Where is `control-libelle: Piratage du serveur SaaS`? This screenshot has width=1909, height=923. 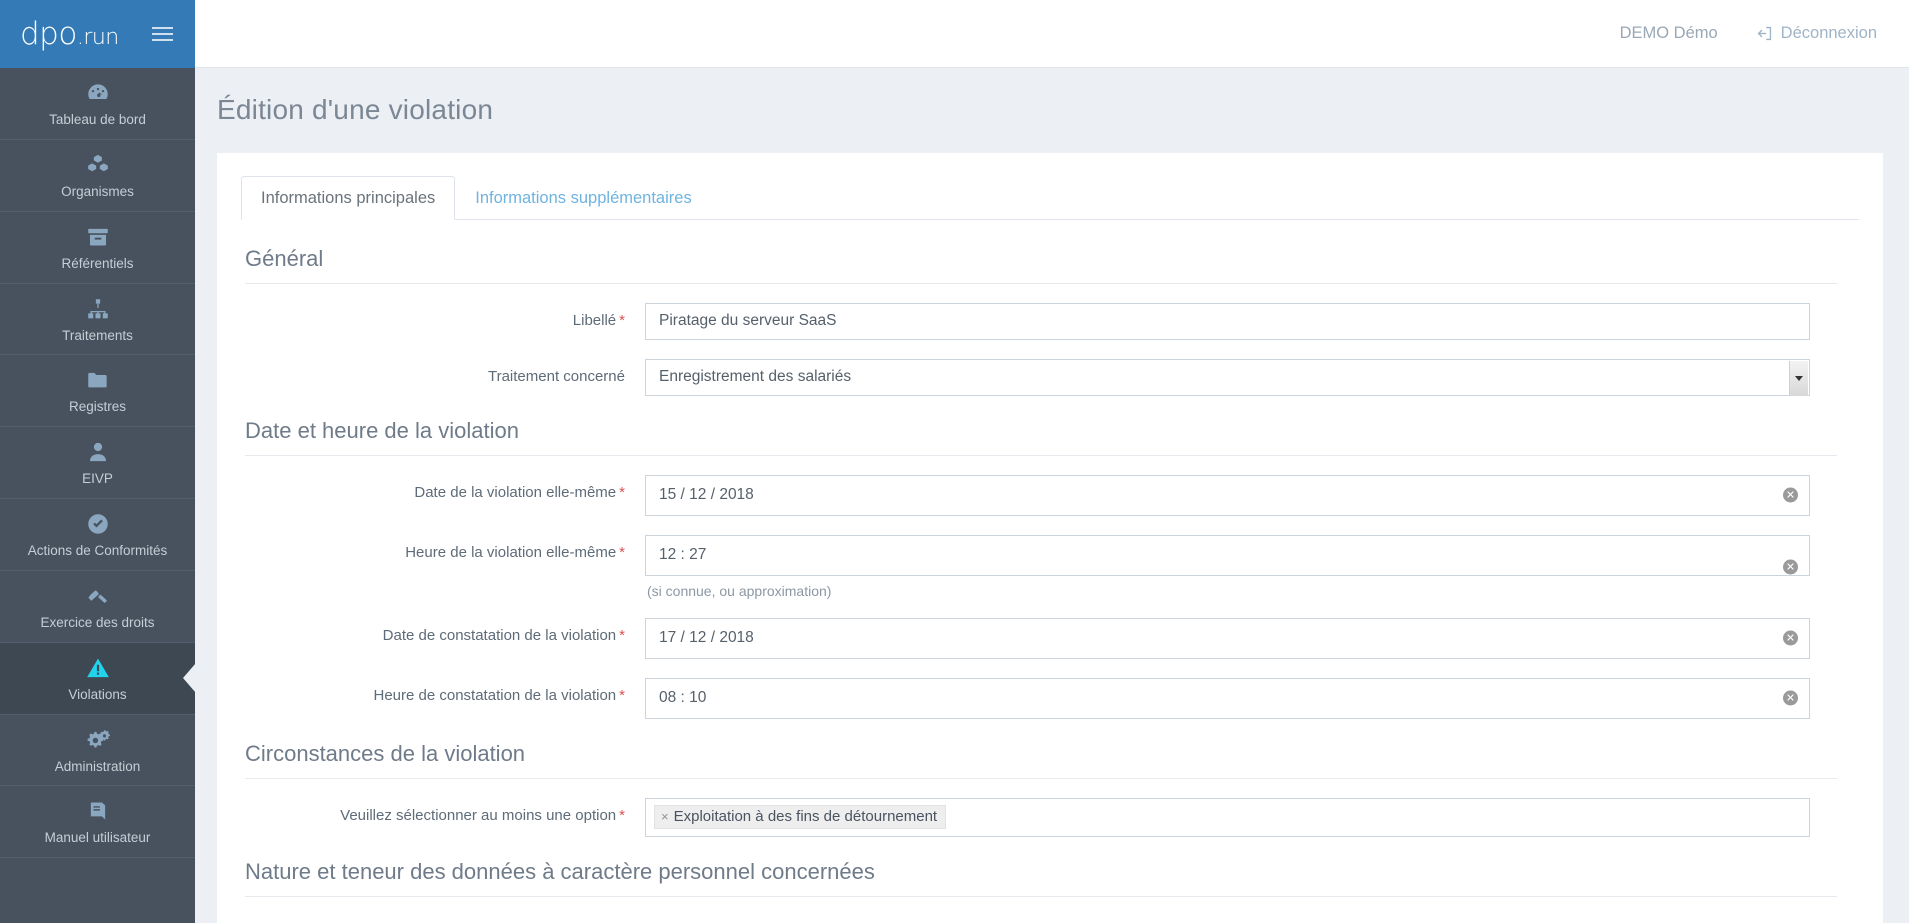
control-libelle: Piratage du serveur SaaS is located at coordinates (1227, 321).